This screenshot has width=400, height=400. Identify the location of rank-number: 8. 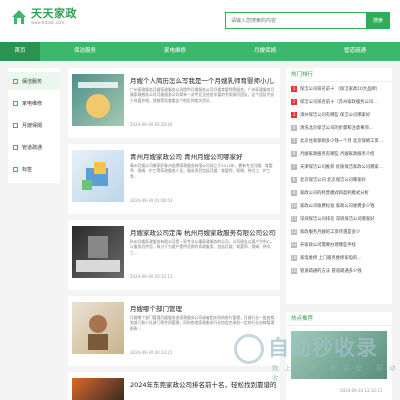
(294, 179).